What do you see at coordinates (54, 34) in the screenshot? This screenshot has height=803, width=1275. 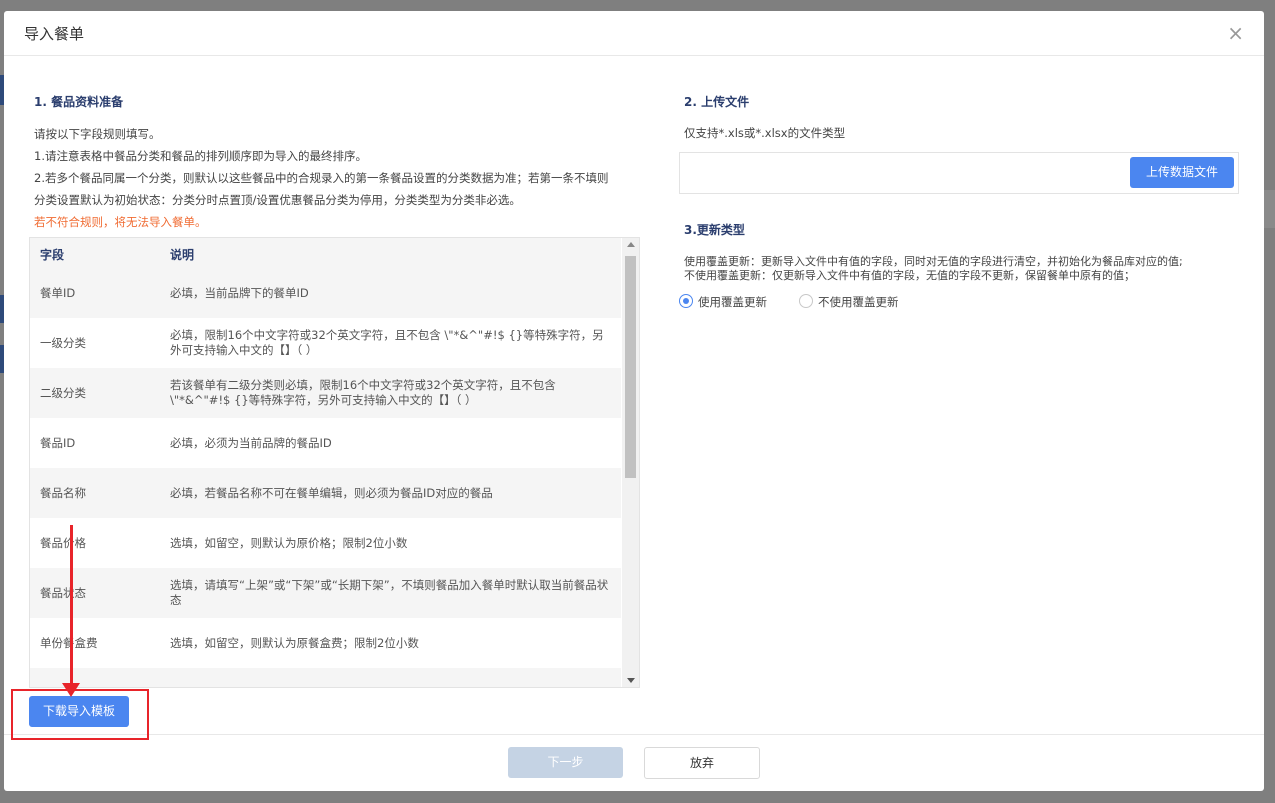 I see `dialog-title: 导入餐单` at bounding box center [54, 34].